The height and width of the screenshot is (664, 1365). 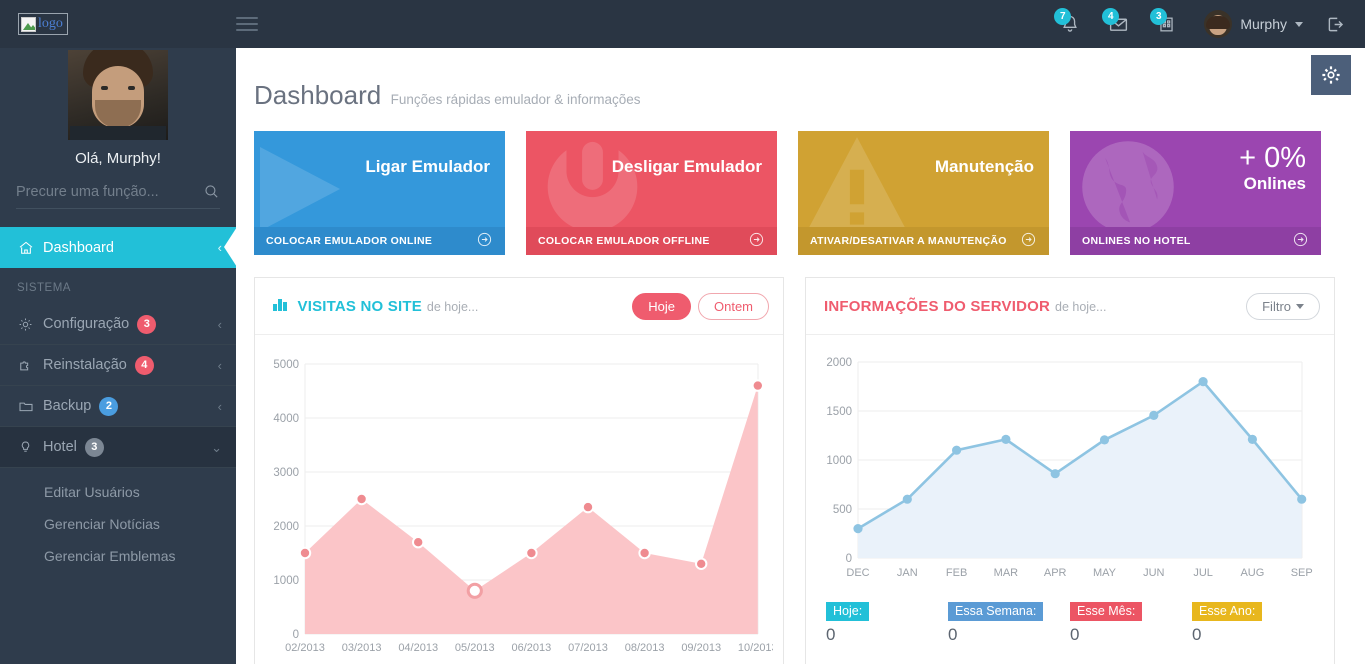 I want to click on svg-text: 09/2013, so click(x=701, y=648).